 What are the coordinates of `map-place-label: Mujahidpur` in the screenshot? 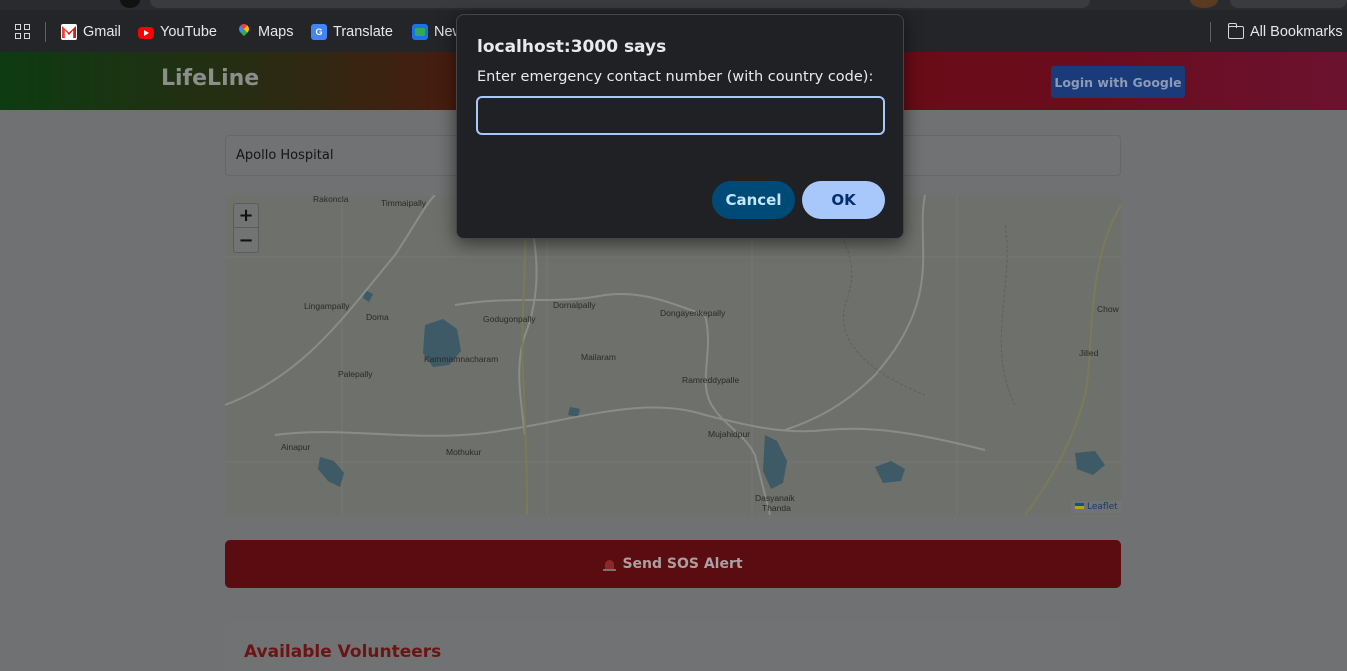 It's located at (729, 434).